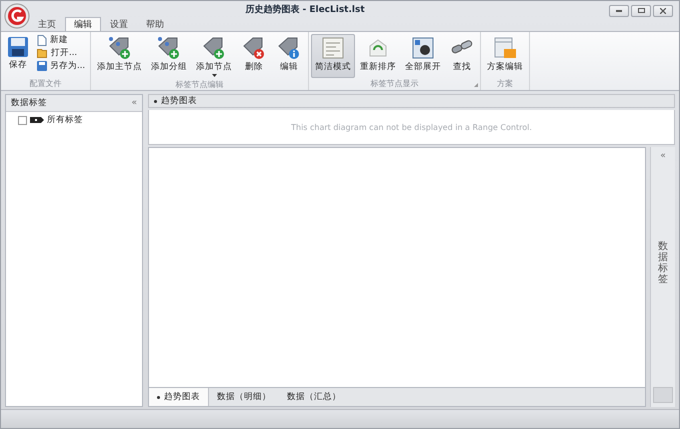  I want to click on range-message: This chart diagram can not be displayed in a Range Control., so click(411, 127).